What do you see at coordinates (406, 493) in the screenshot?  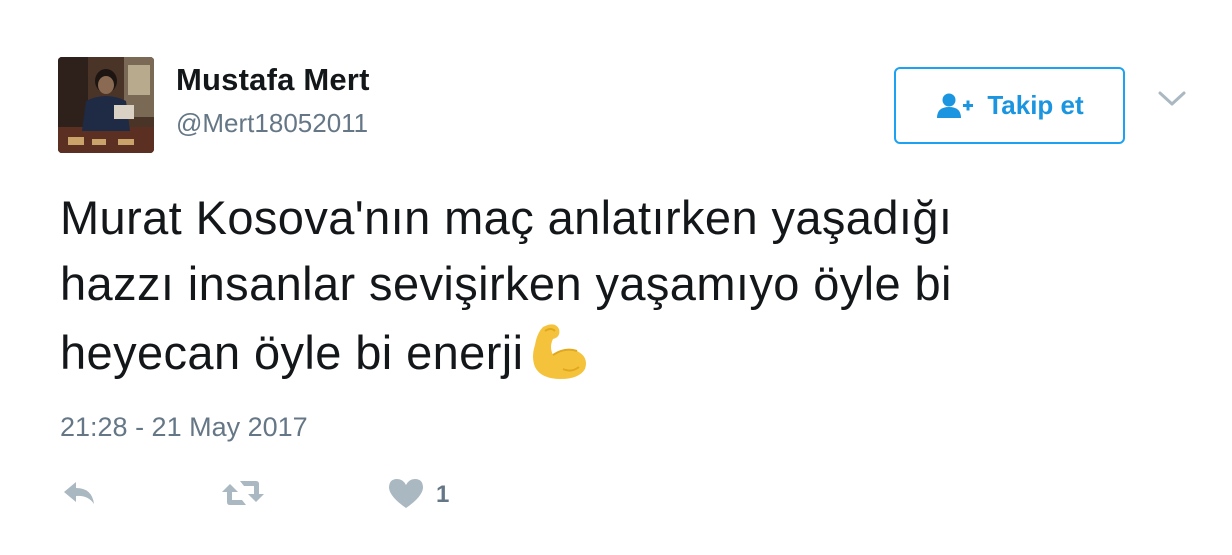 I see `heart-icon` at bounding box center [406, 493].